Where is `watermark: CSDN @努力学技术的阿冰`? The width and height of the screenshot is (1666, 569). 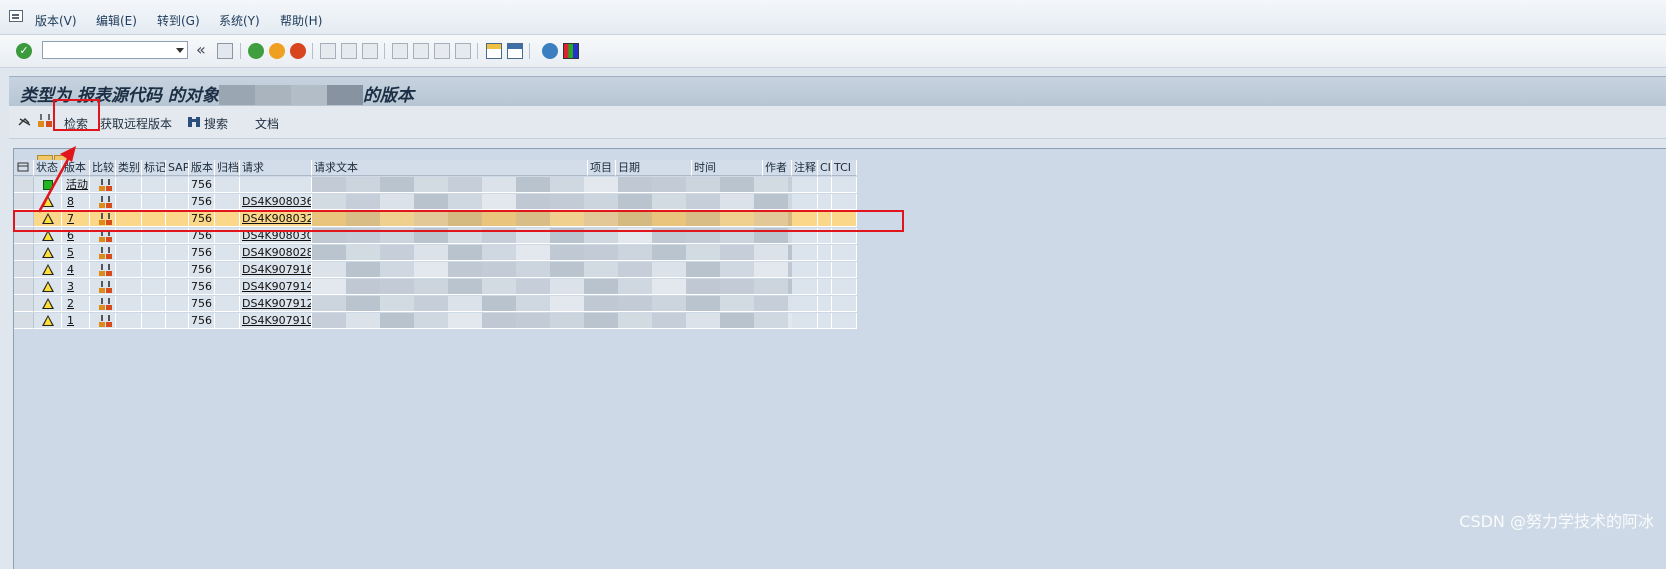 watermark: CSDN @努力学技术的阿冰 is located at coordinates (1556, 521).